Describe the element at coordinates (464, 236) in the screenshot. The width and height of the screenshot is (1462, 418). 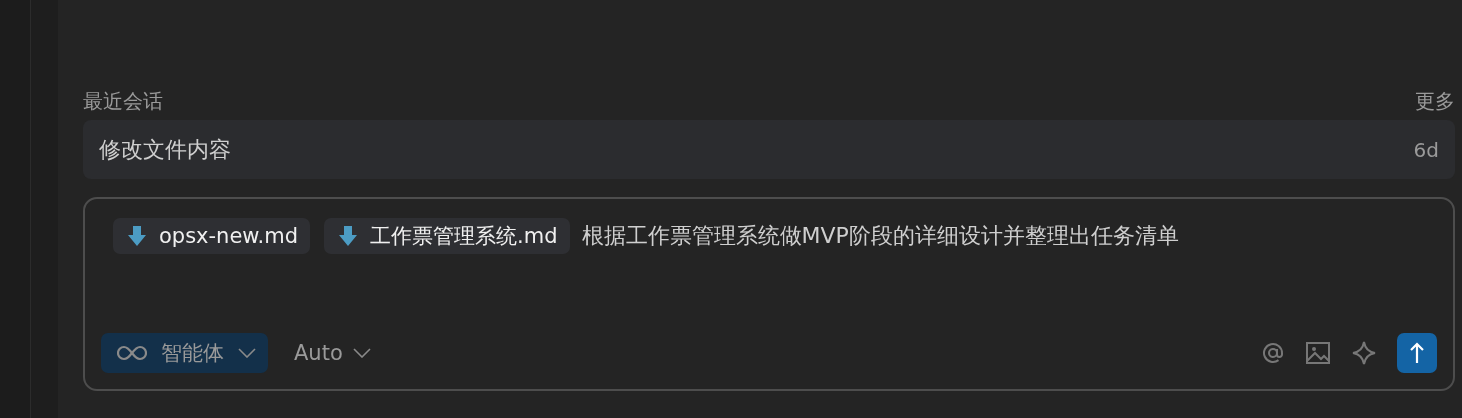
I see `file-name: 工作票管理系统.md` at that location.